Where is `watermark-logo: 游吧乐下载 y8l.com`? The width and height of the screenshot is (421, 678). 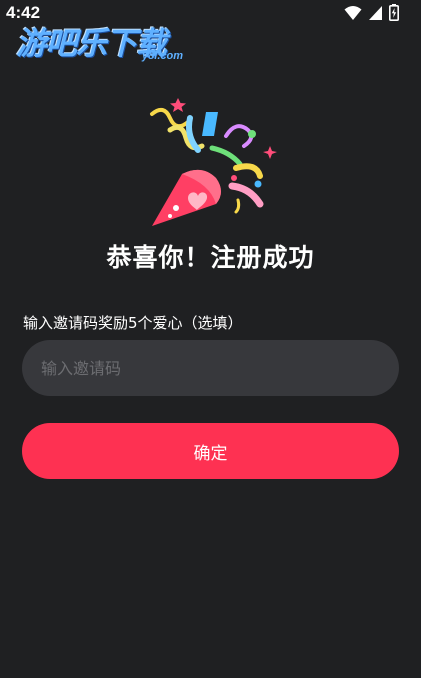
watermark-logo: 游吧乐下载 y8l.com is located at coordinates (101, 43).